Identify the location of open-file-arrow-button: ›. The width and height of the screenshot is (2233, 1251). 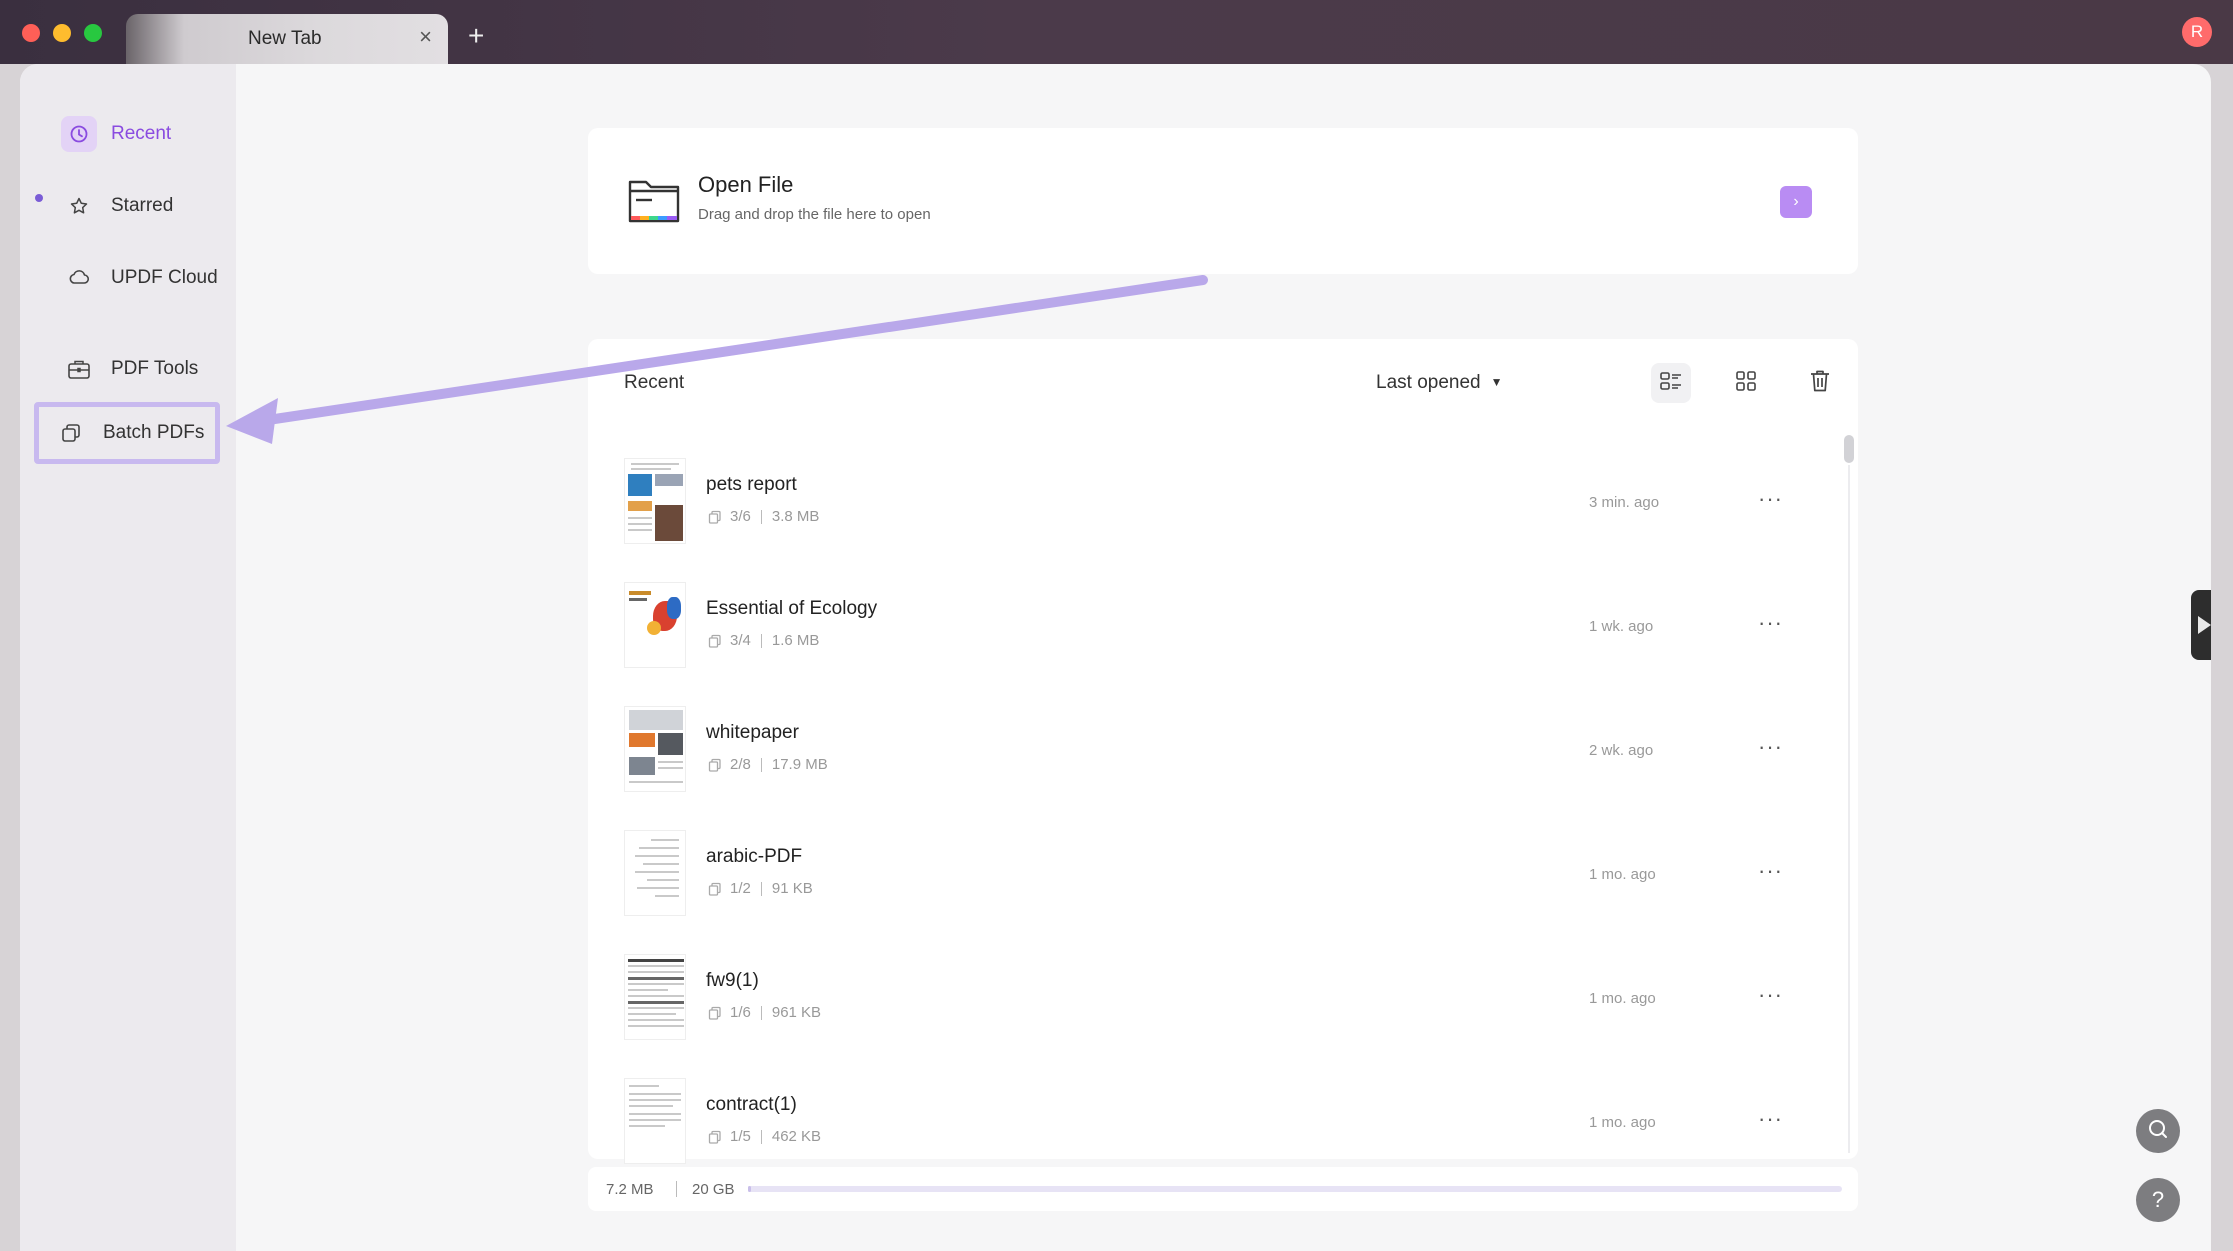
(1796, 202).